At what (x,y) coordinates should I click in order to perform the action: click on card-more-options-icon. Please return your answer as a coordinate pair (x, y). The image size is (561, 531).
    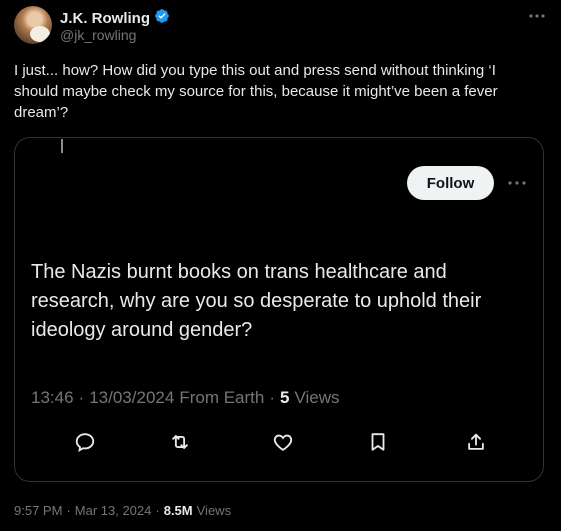
    Looking at the image, I should click on (517, 183).